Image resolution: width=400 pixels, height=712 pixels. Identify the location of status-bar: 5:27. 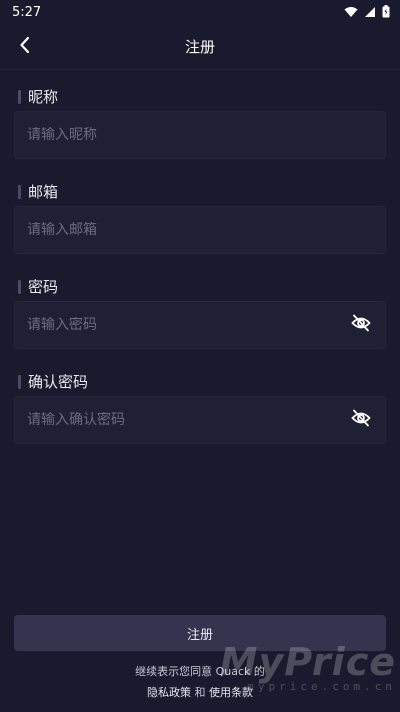
(200, 12).